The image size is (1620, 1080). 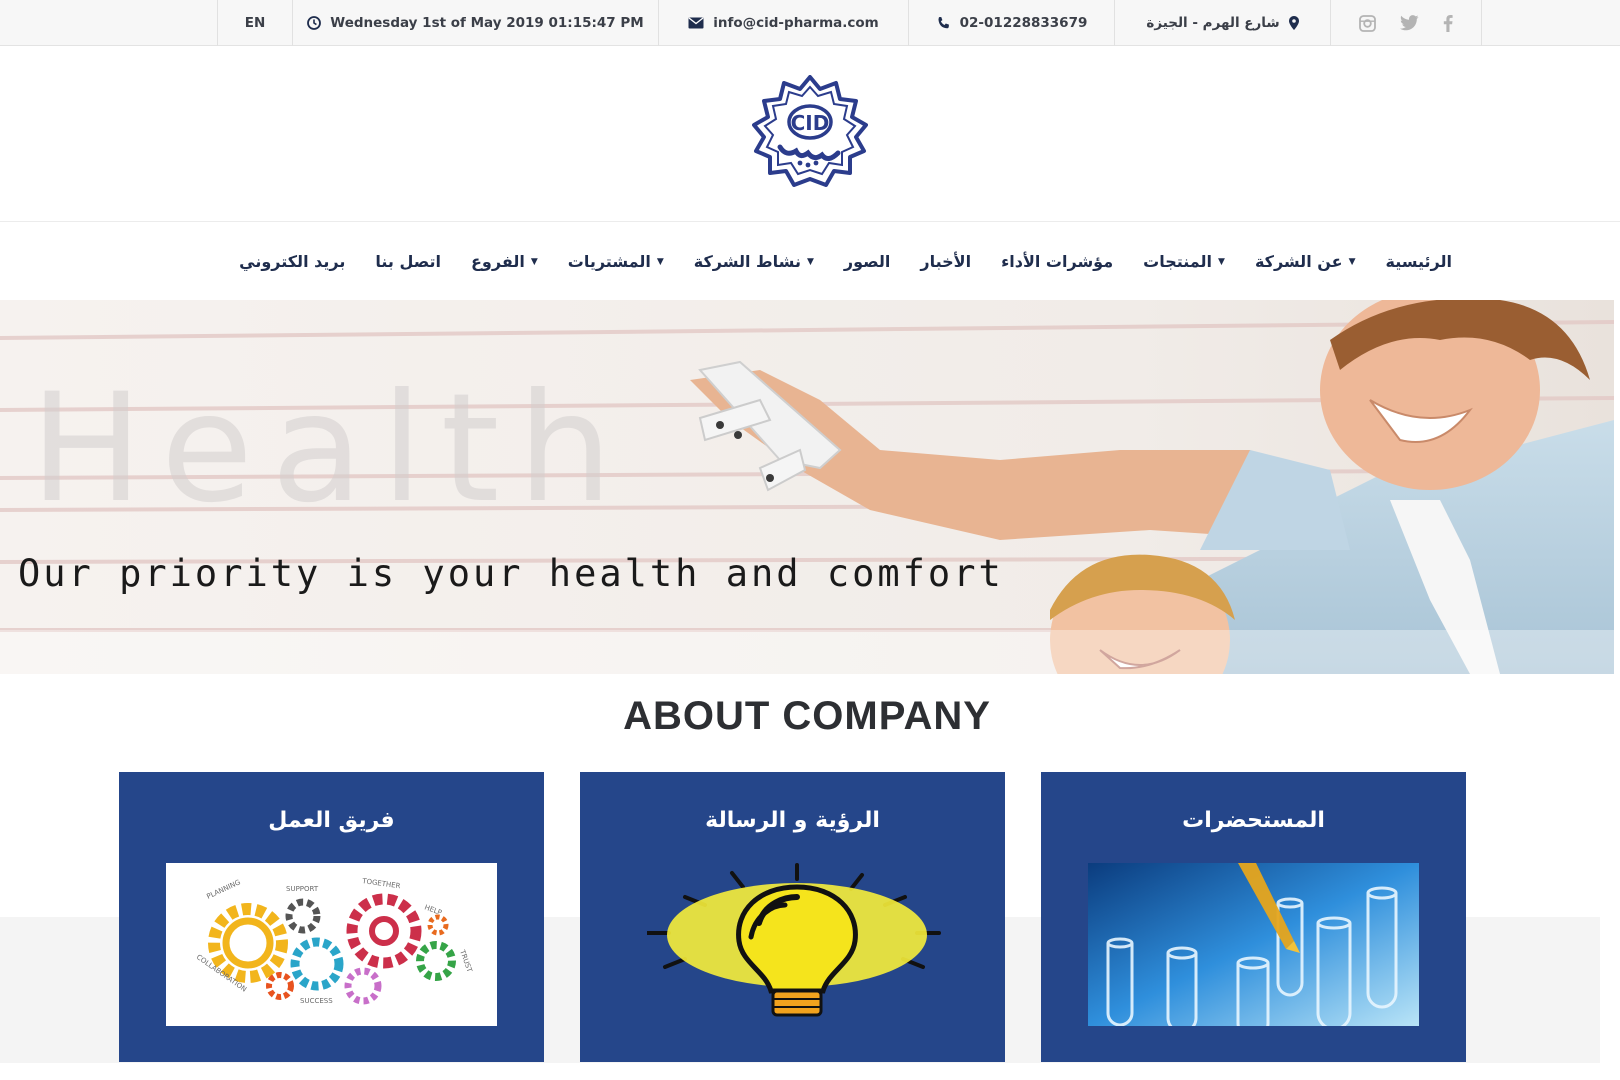 What do you see at coordinates (466, 961) in the screenshot?
I see `svg-text: TRUST` at bounding box center [466, 961].